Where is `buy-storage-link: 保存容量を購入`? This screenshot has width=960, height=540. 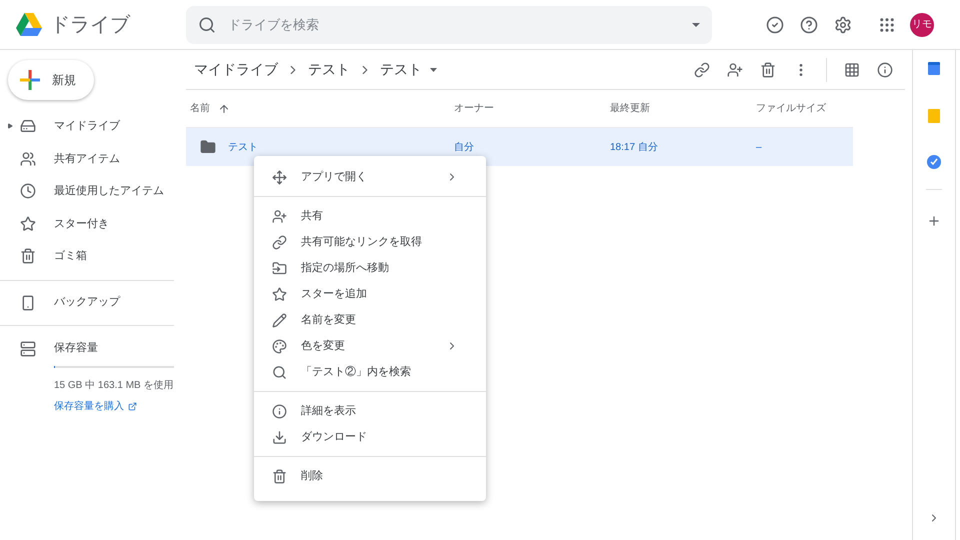 buy-storage-link: 保存容量を購入 is located at coordinates (95, 406).